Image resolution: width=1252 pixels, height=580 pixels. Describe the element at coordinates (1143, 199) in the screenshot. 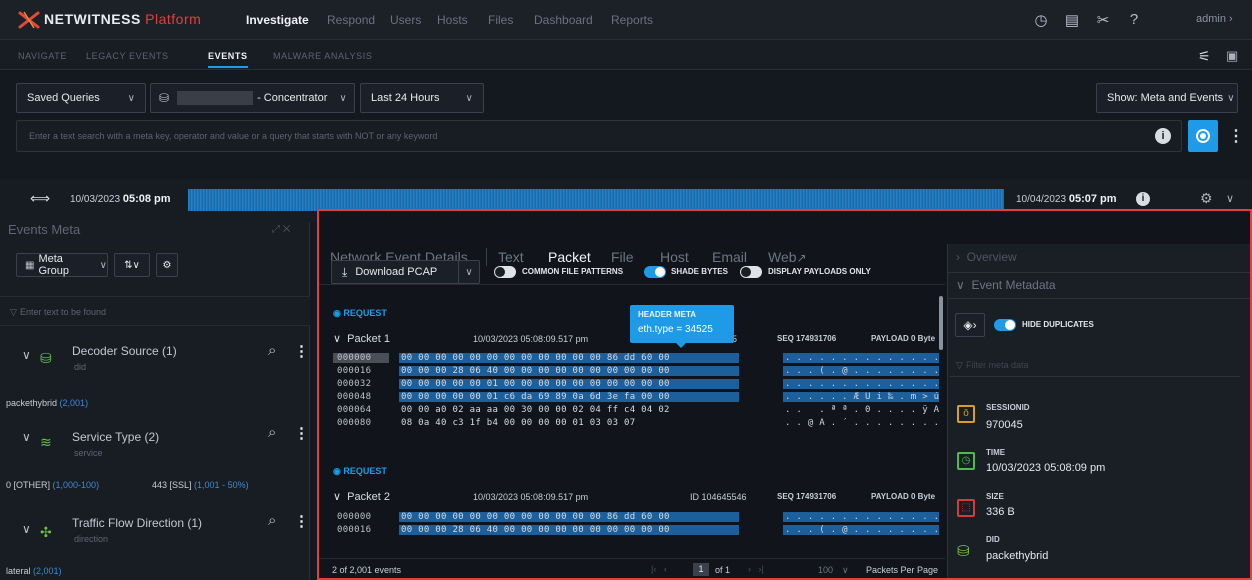

I see `timeline-info-icon: i` at that location.